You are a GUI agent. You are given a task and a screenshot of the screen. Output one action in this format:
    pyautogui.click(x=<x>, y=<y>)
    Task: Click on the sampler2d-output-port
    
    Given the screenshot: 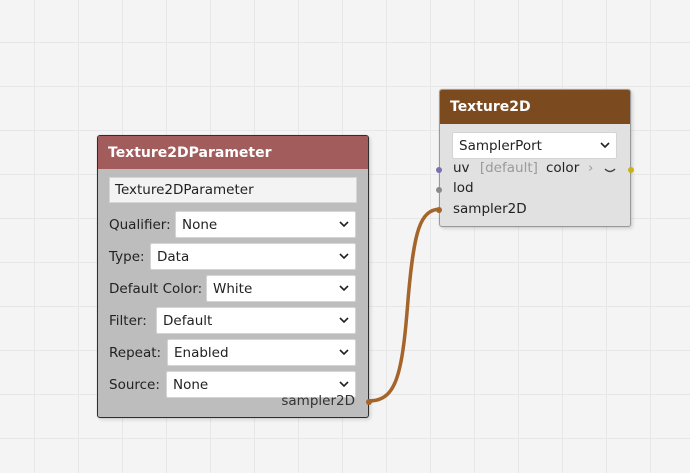 What is the action you would take?
    pyautogui.click(x=369, y=402)
    